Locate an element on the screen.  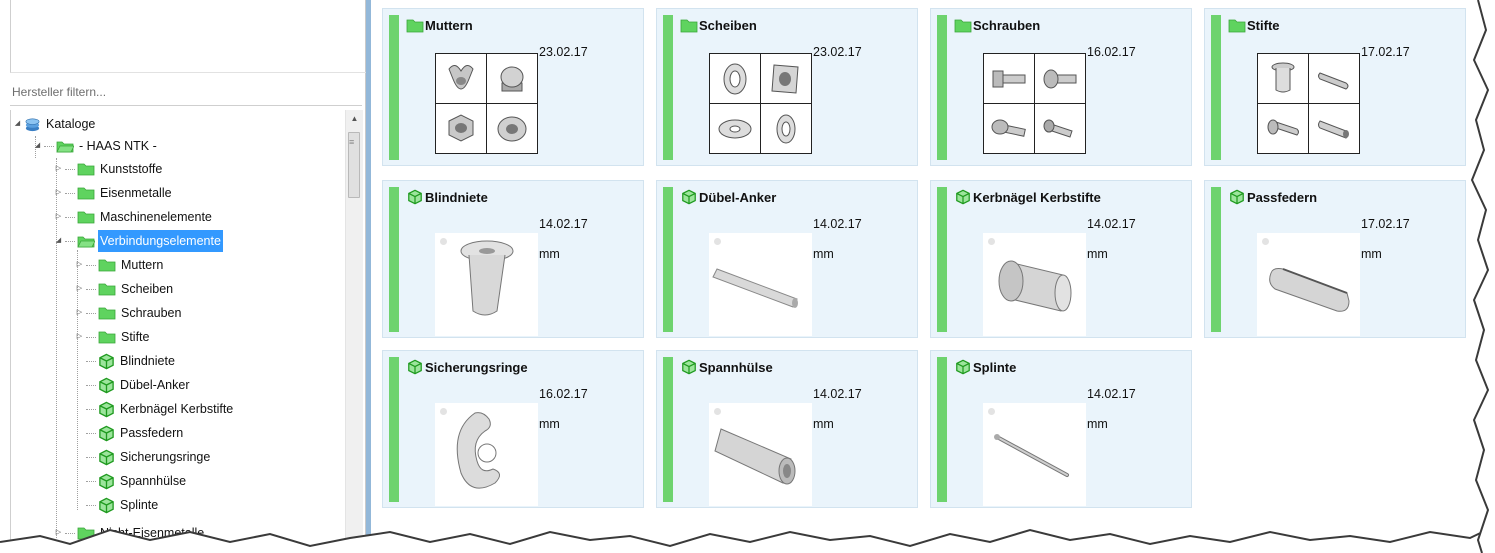
card-title: Spannhülse is located at coordinates (736, 367).